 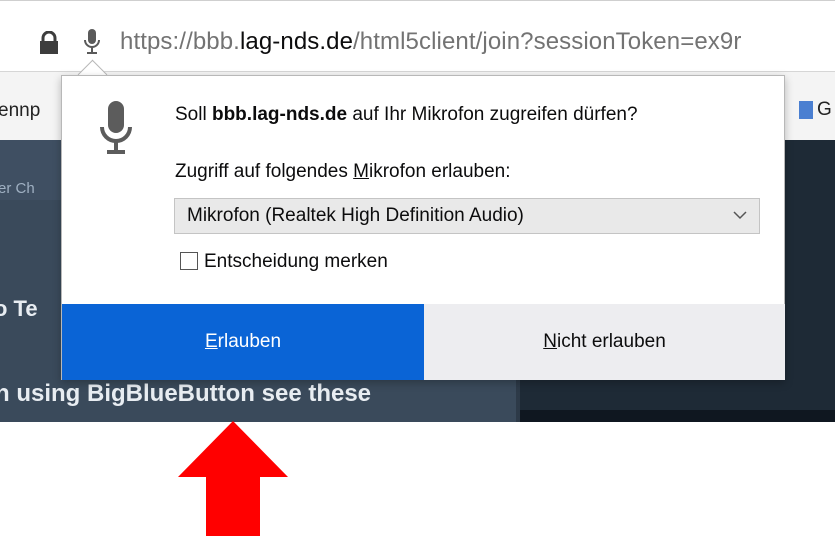 What do you see at coordinates (824, 110) in the screenshot?
I see `bookmark-right: G` at bounding box center [824, 110].